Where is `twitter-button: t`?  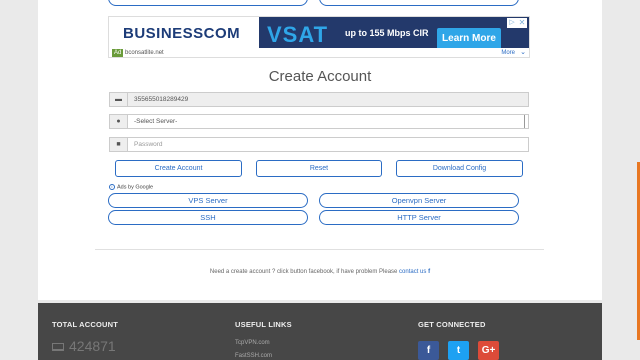
twitter-button: t is located at coordinates (458, 350).